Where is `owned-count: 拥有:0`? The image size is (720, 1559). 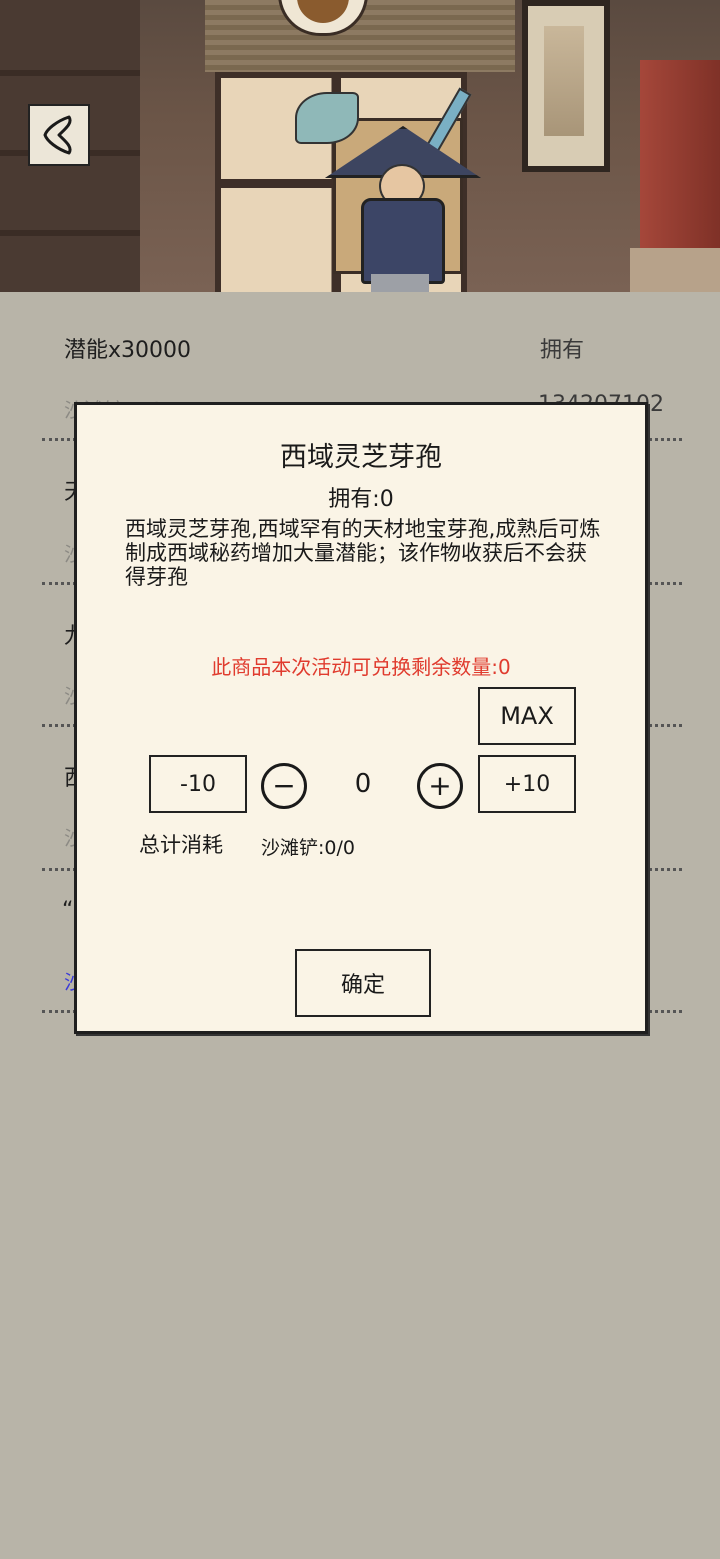 owned-count: 拥有:0 is located at coordinates (361, 499).